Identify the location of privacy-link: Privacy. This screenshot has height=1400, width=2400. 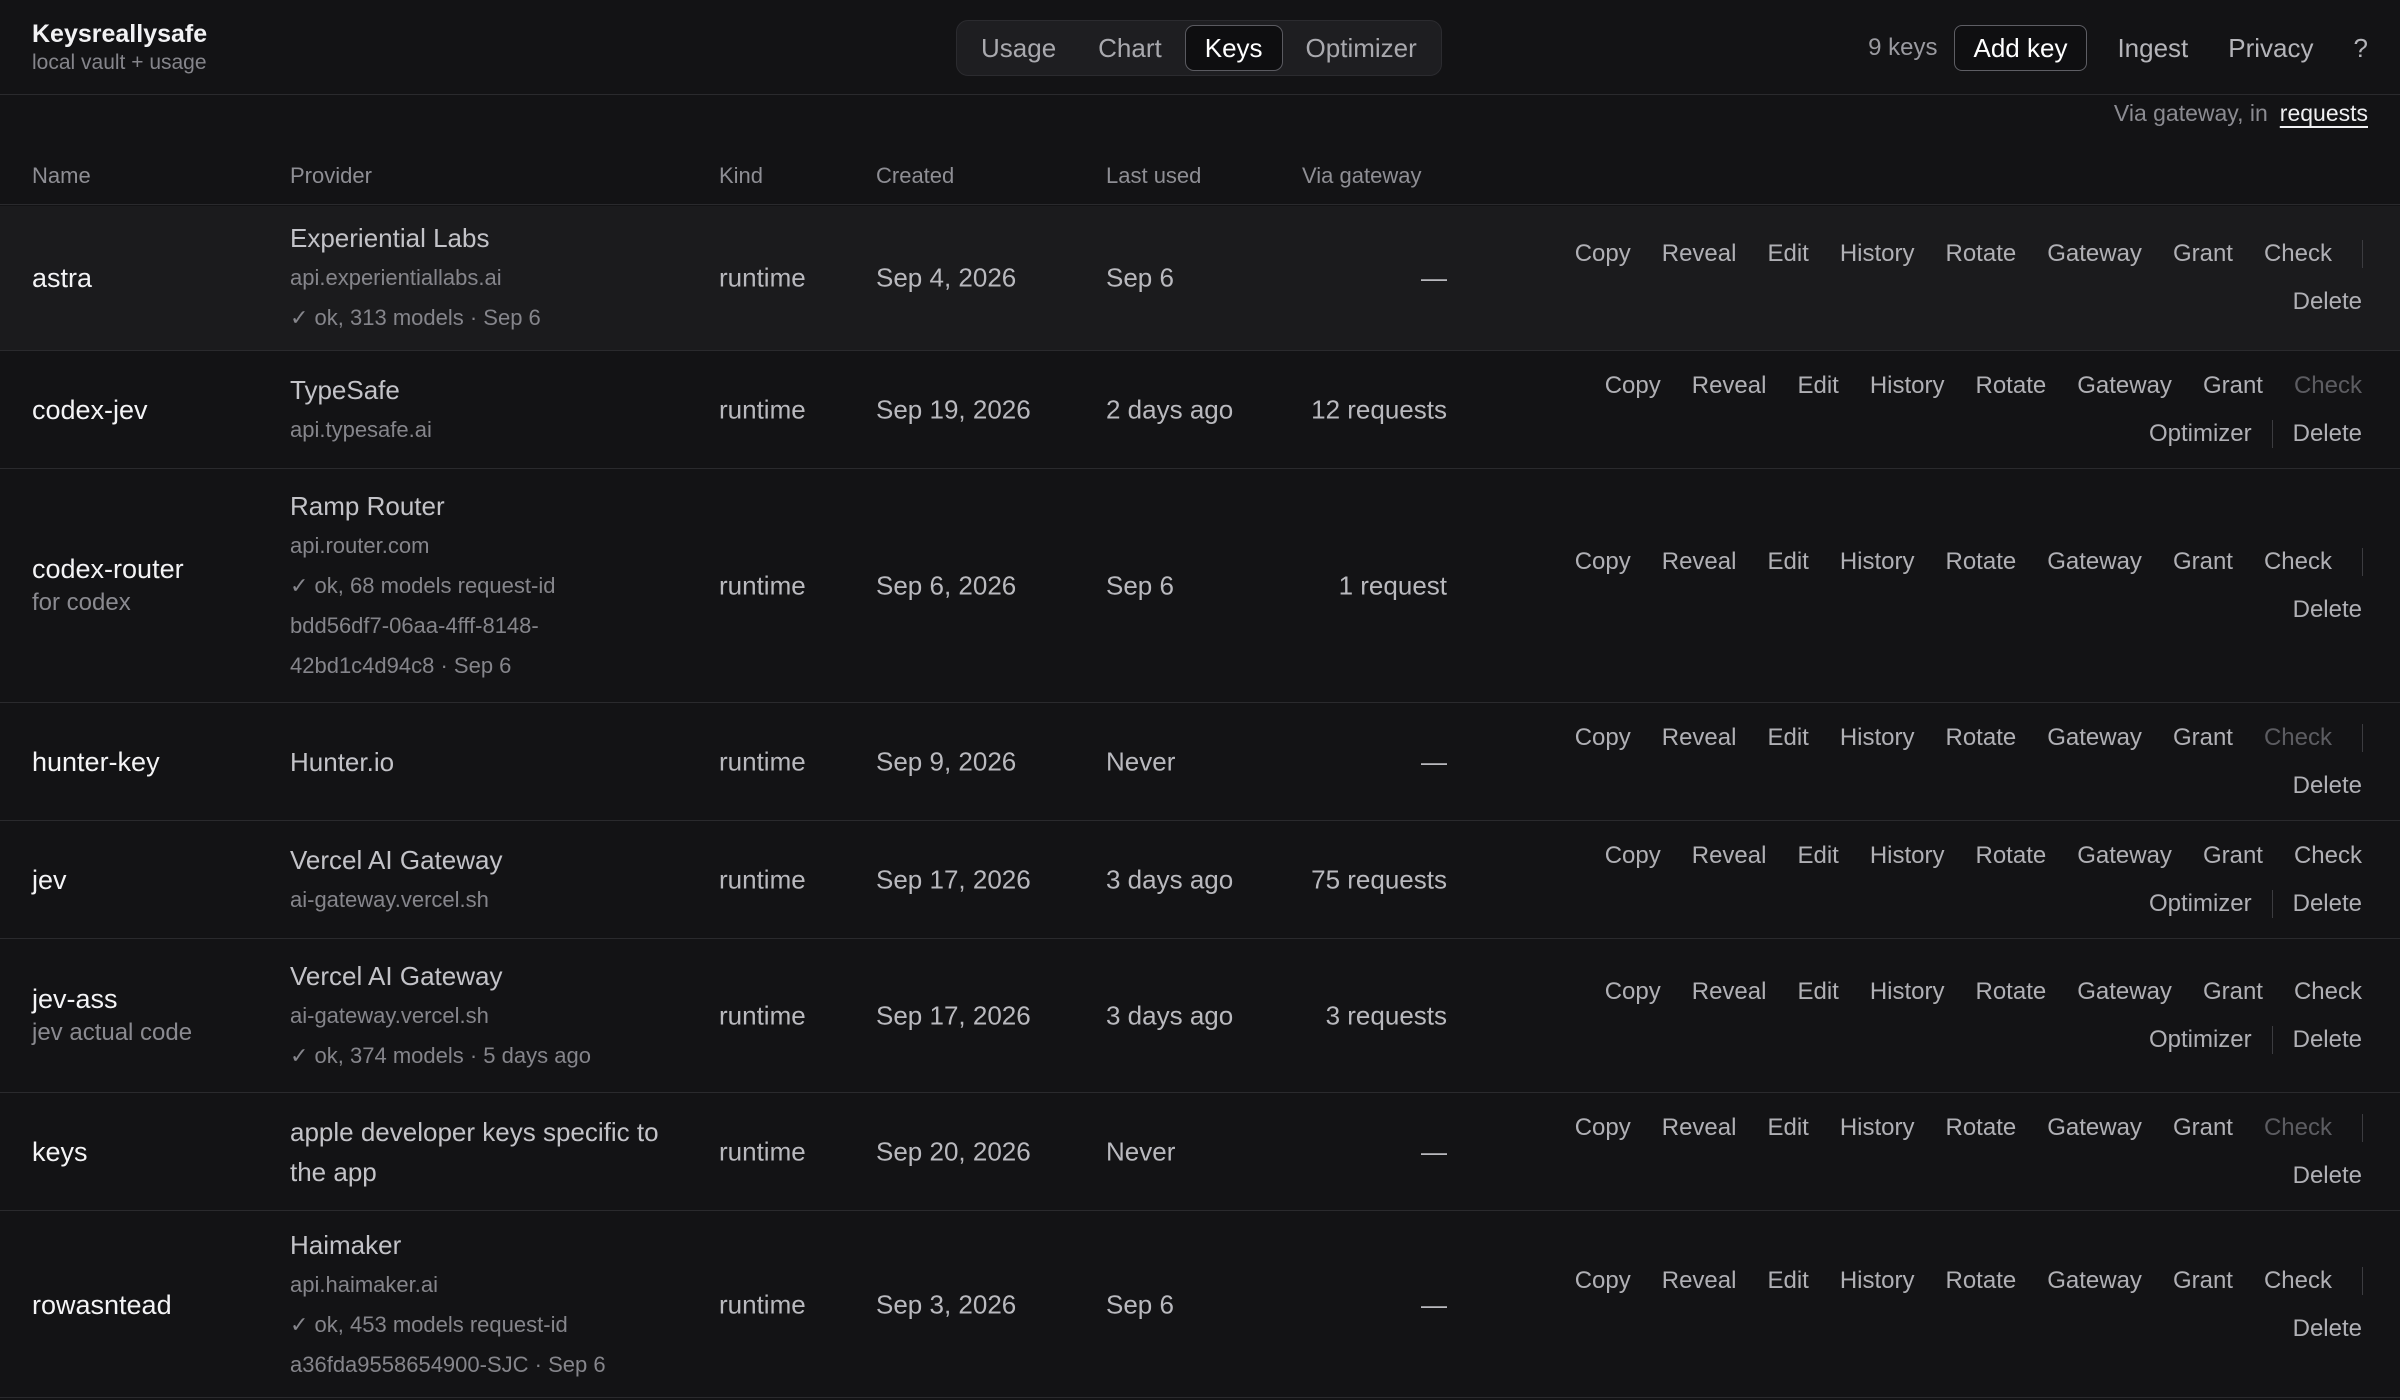
(2270, 48).